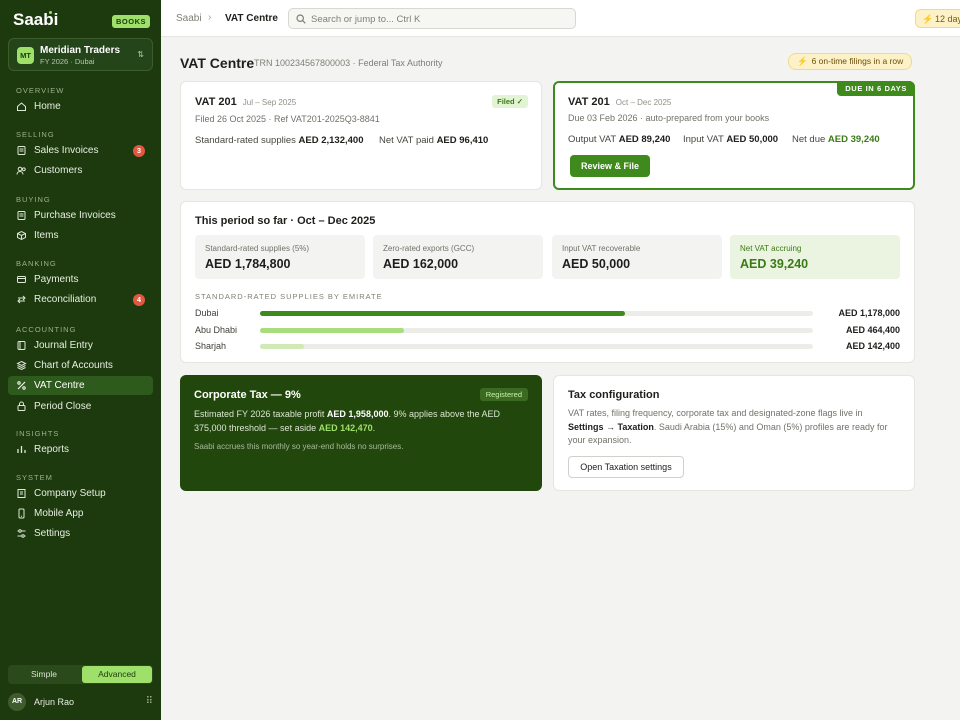 The height and width of the screenshot is (720, 960). What do you see at coordinates (429, 248) in the screenshot?
I see `stat-label: Zero-rated exports (GCC)` at bounding box center [429, 248].